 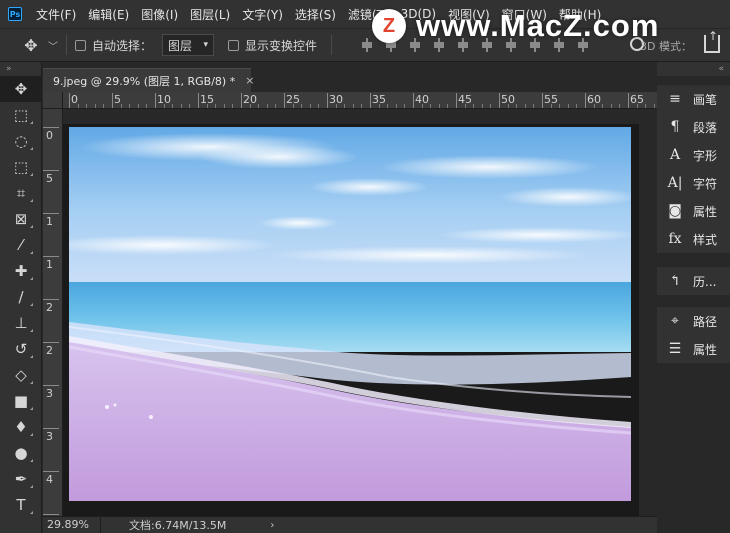 What do you see at coordinates (315, 14) in the screenshot?
I see `menu-select: 选择(S)` at bounding box center [315, 14].